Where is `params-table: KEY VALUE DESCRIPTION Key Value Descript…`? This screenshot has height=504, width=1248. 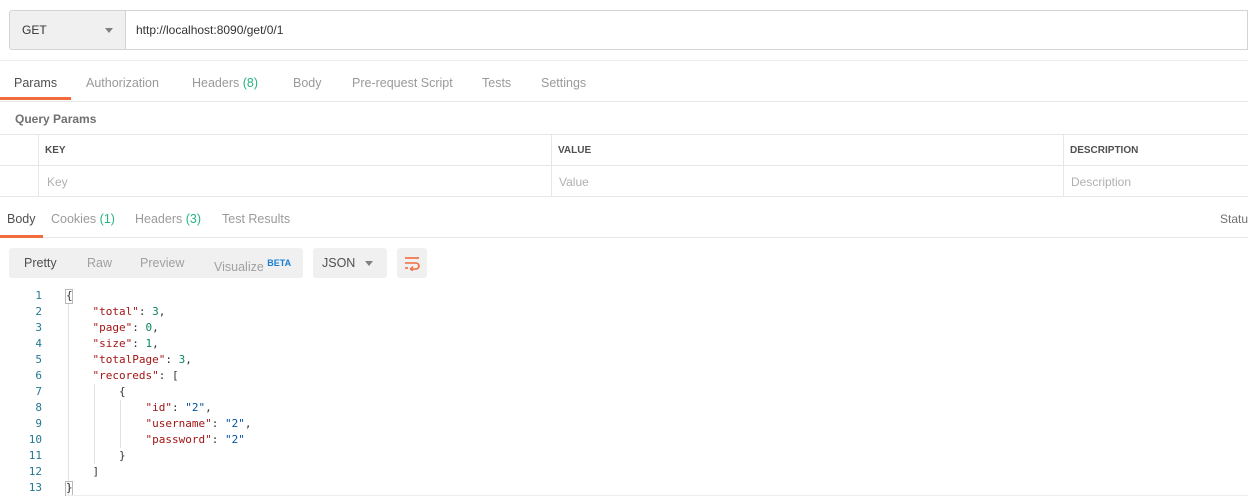 params-table: KEY VALUE DESCRIPTION Key Value Descript… is located at coordinates (624, 165).